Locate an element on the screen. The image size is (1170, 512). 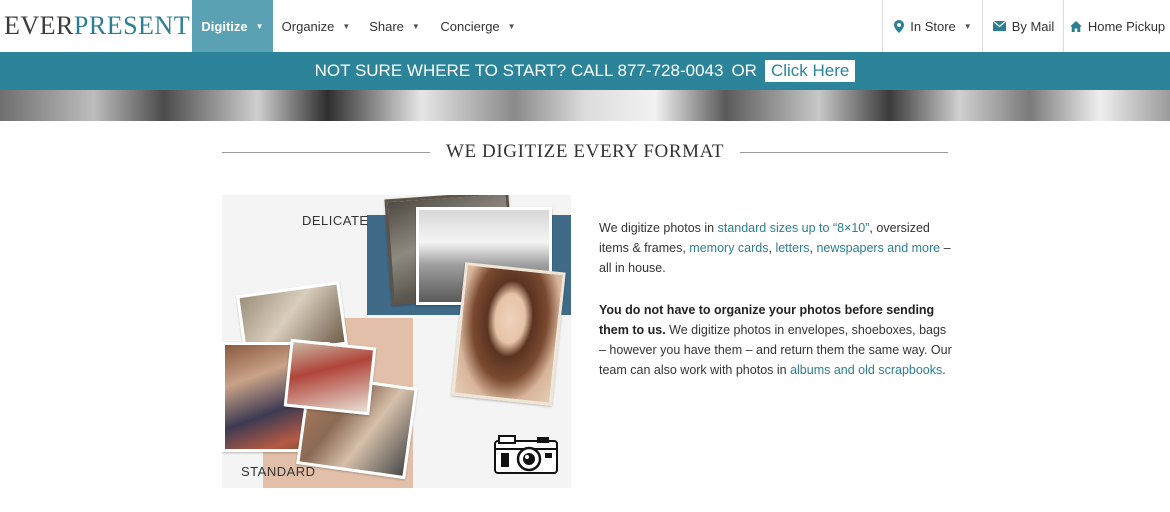
nav-concierge: Concierge ▼ is located at coordinates (478, 26).